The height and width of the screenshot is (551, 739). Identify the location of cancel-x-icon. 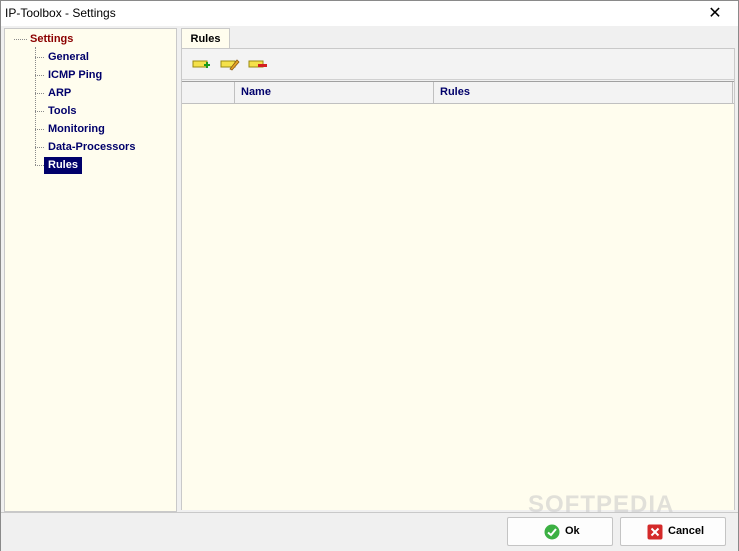
(655, 532).